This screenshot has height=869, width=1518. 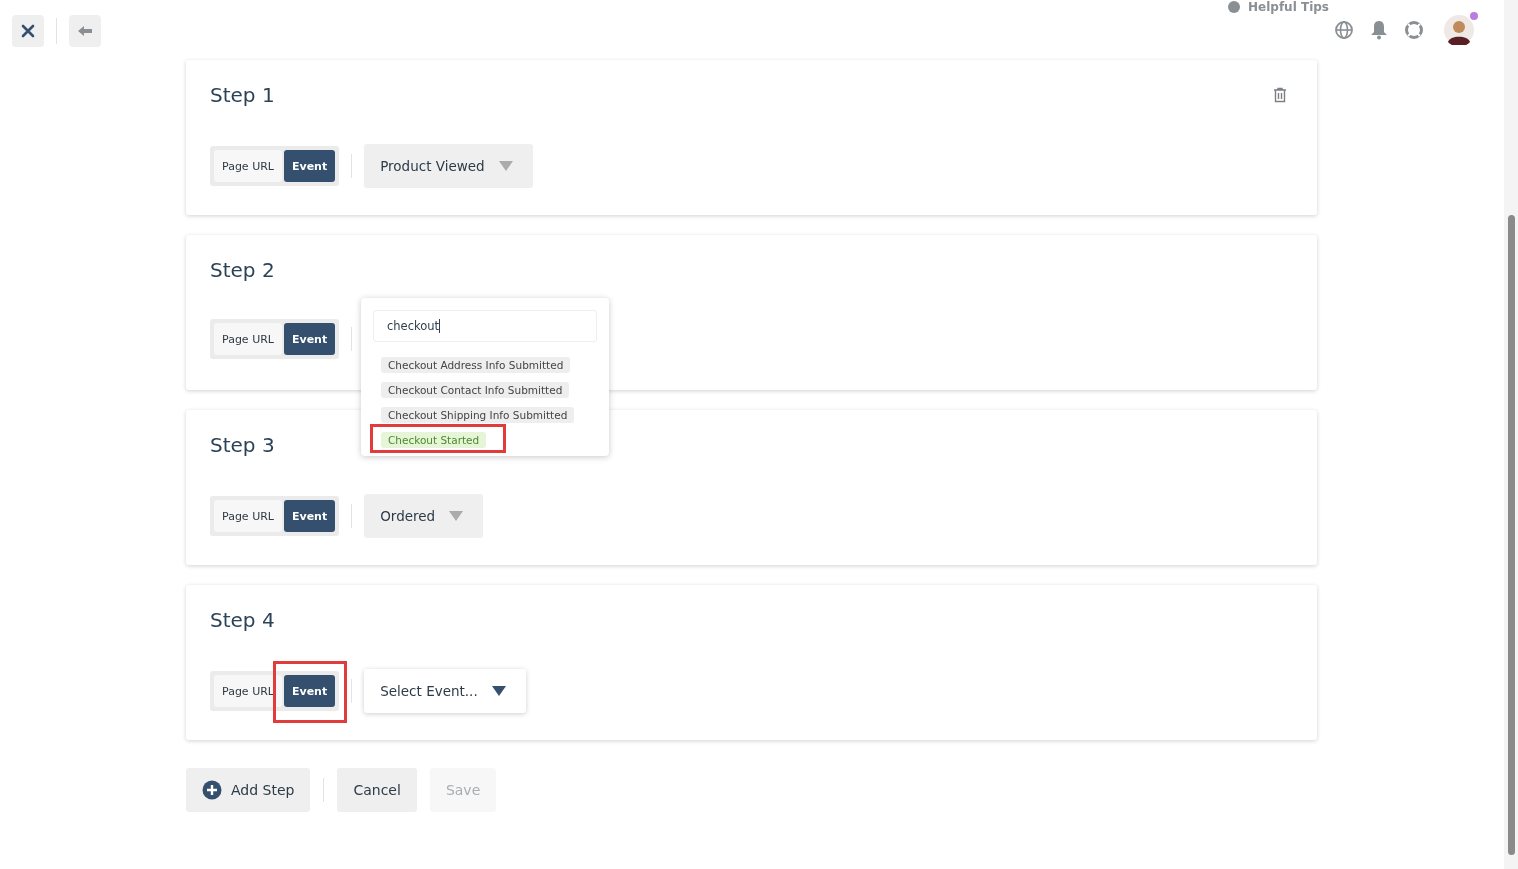 What do you see at coordinates (448, 166) in the screenshot?
I see `event-select: Product Viewed` at bounding box center [448, 166].